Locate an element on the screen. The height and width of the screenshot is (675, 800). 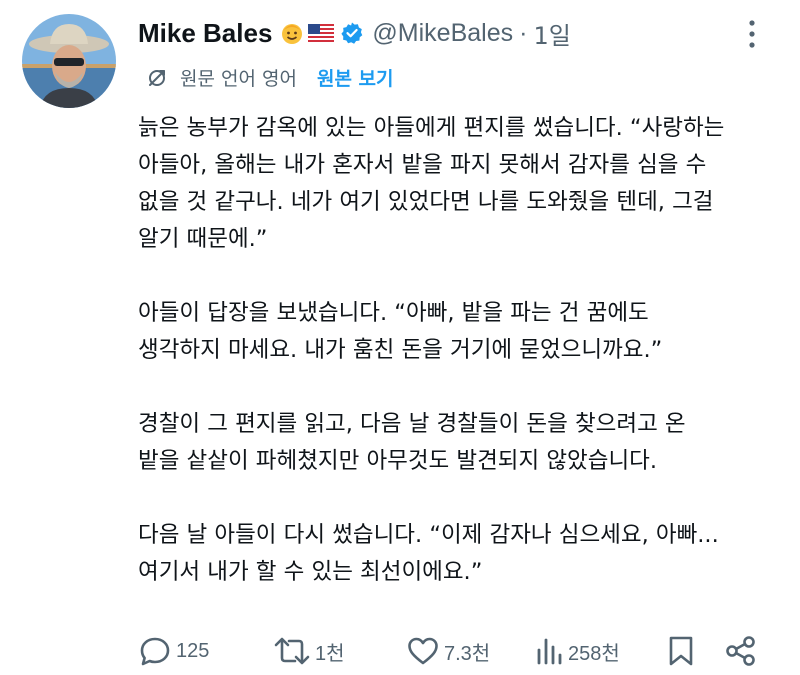
translation-bar: 원문 언어 영어 원본 보기 is located at coordinates (270, 77).